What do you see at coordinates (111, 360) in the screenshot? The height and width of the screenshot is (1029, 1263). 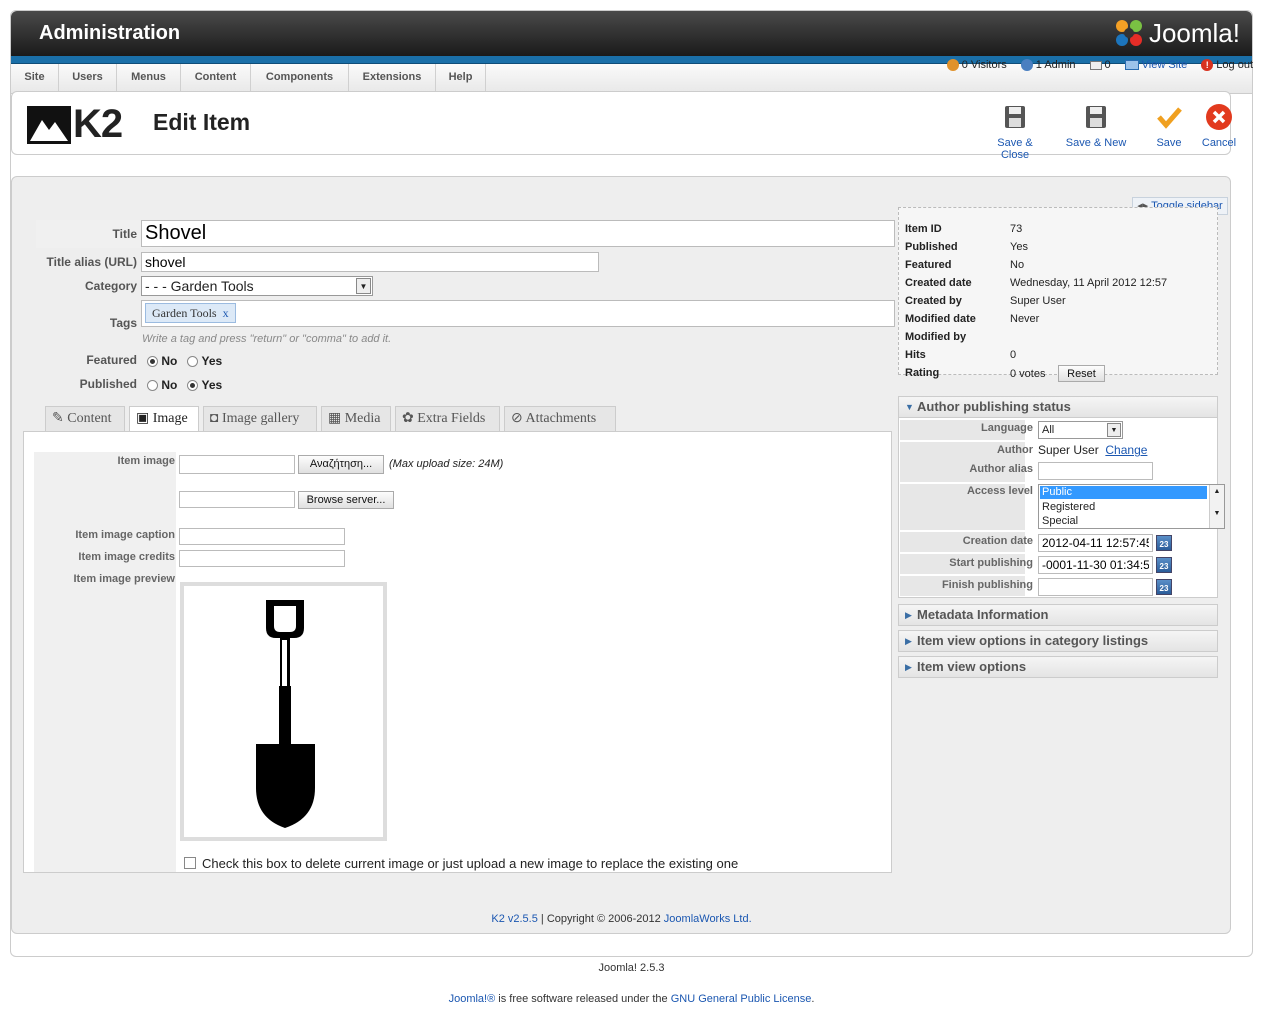 I see `featured-label: Featured` at bounding box center [111, 360].